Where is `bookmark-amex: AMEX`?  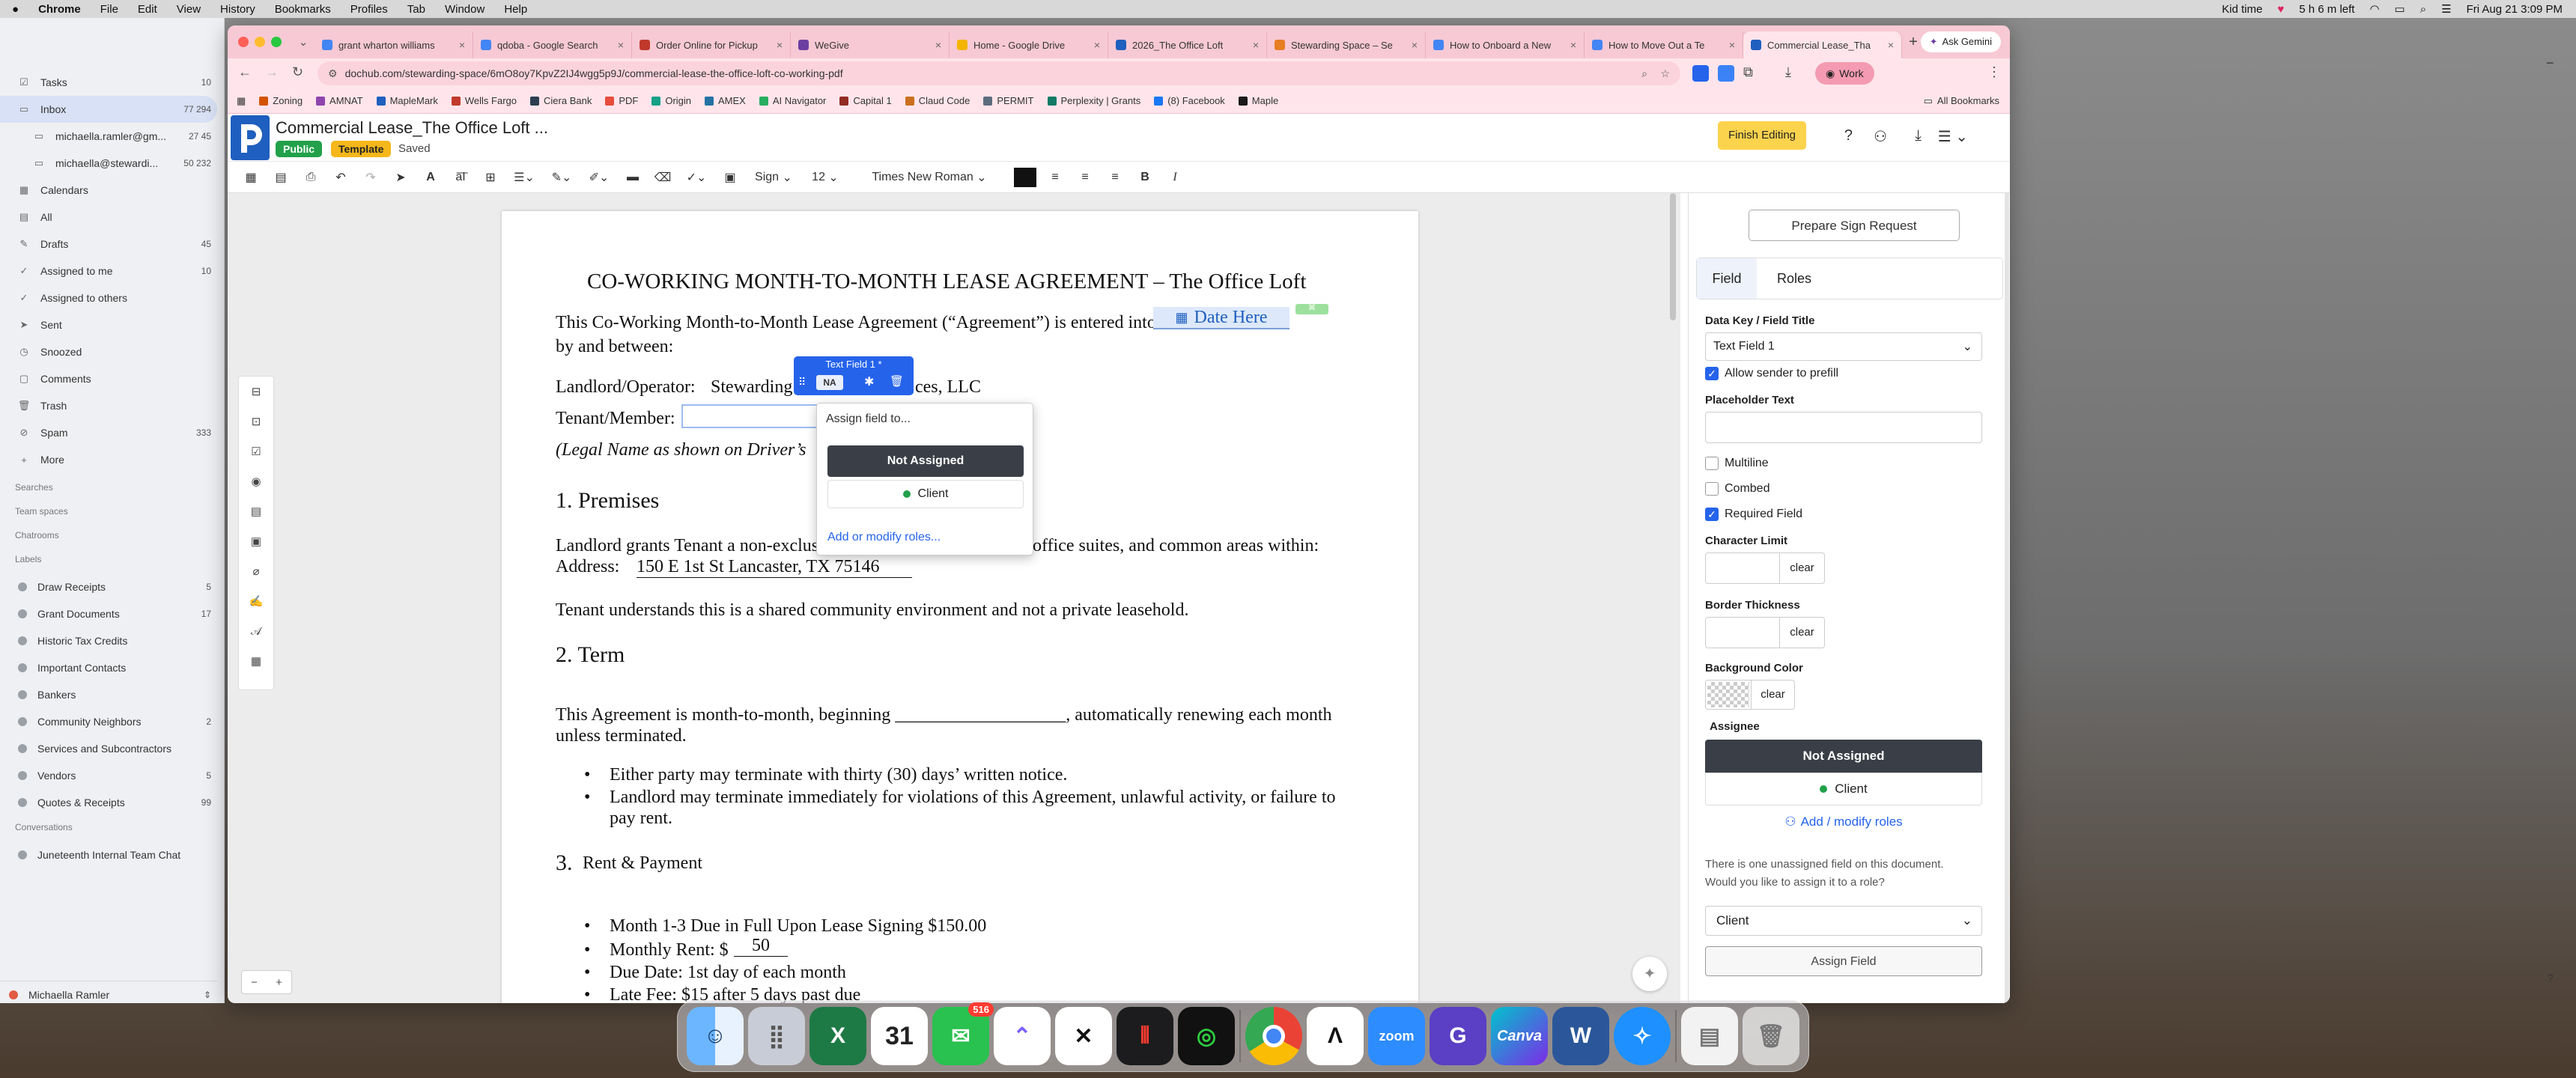 bookmark-amex: AMEX is located at coordinates (725, 100).